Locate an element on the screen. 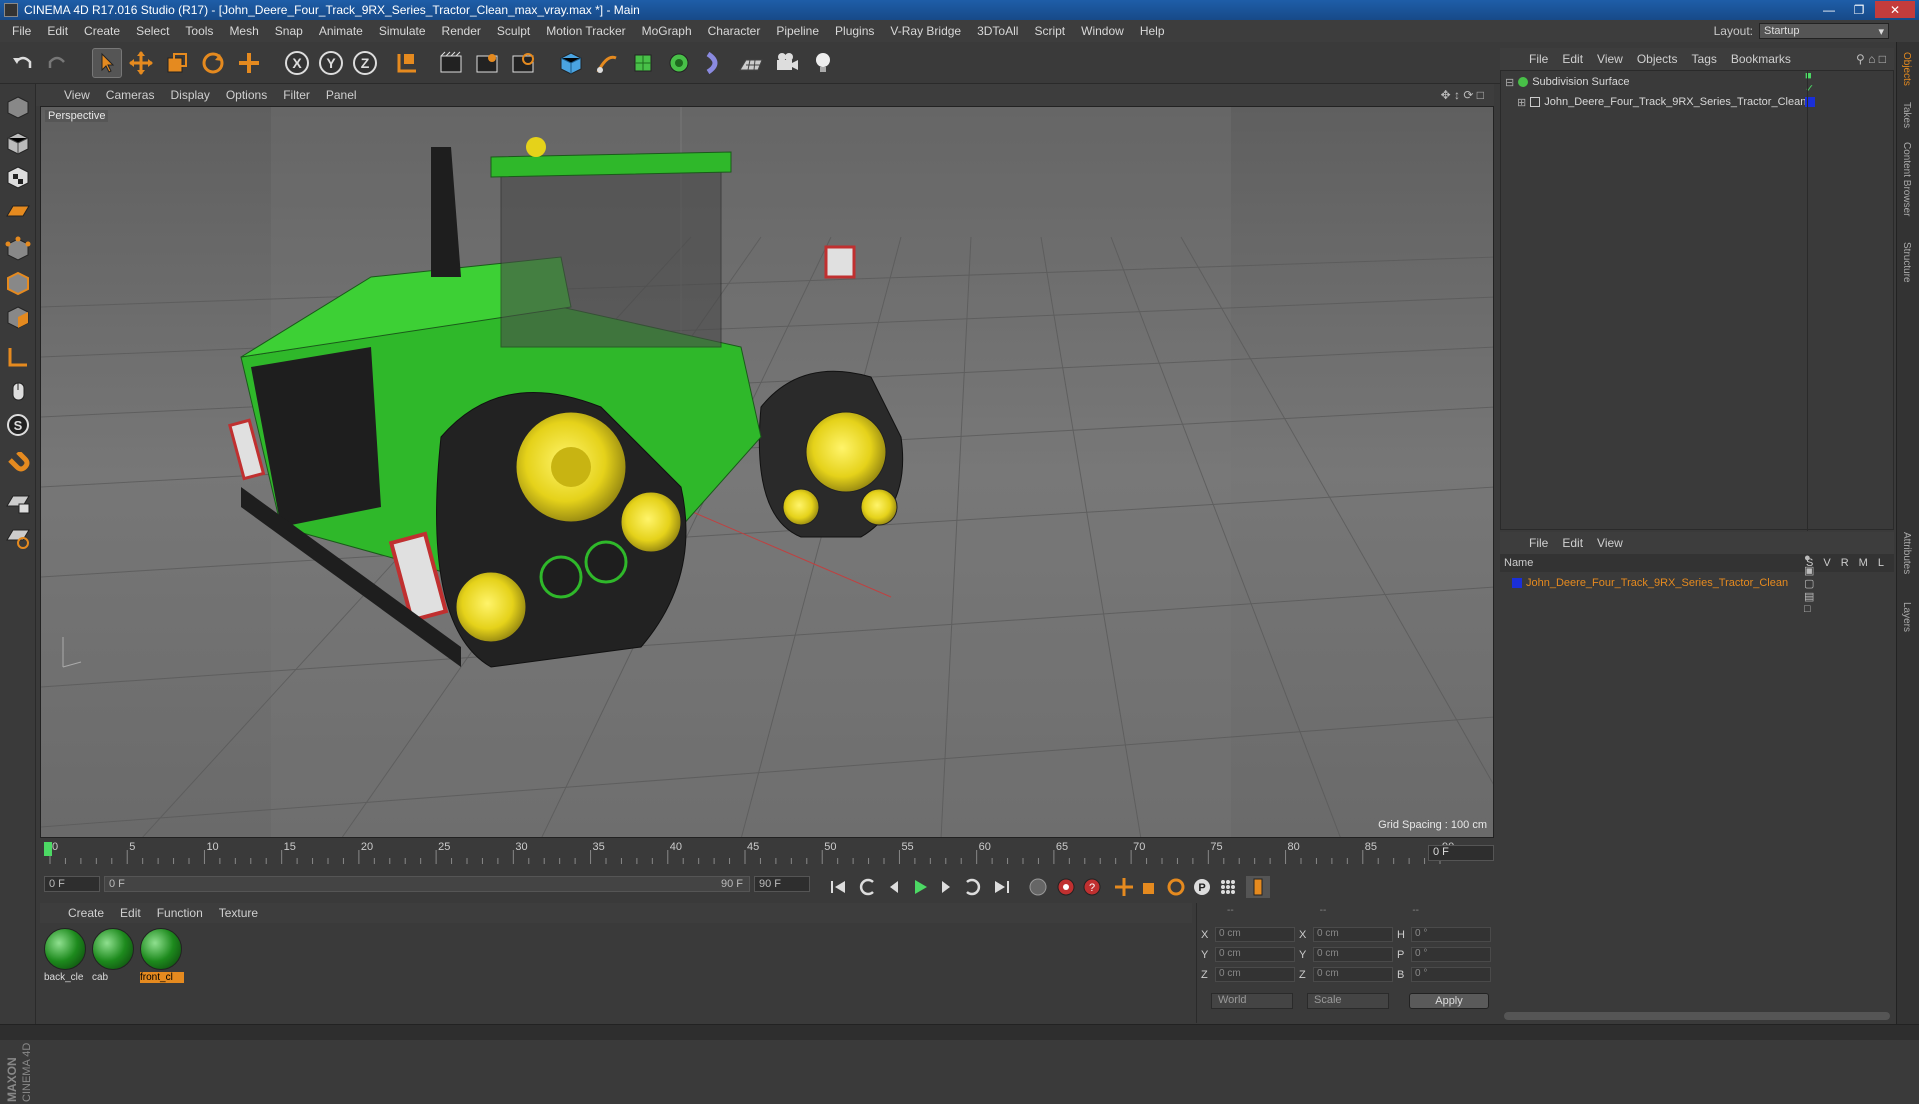 This screenshot has height=1104, width=1919. menu-snap: Snap is located at coordinates (289, 31).